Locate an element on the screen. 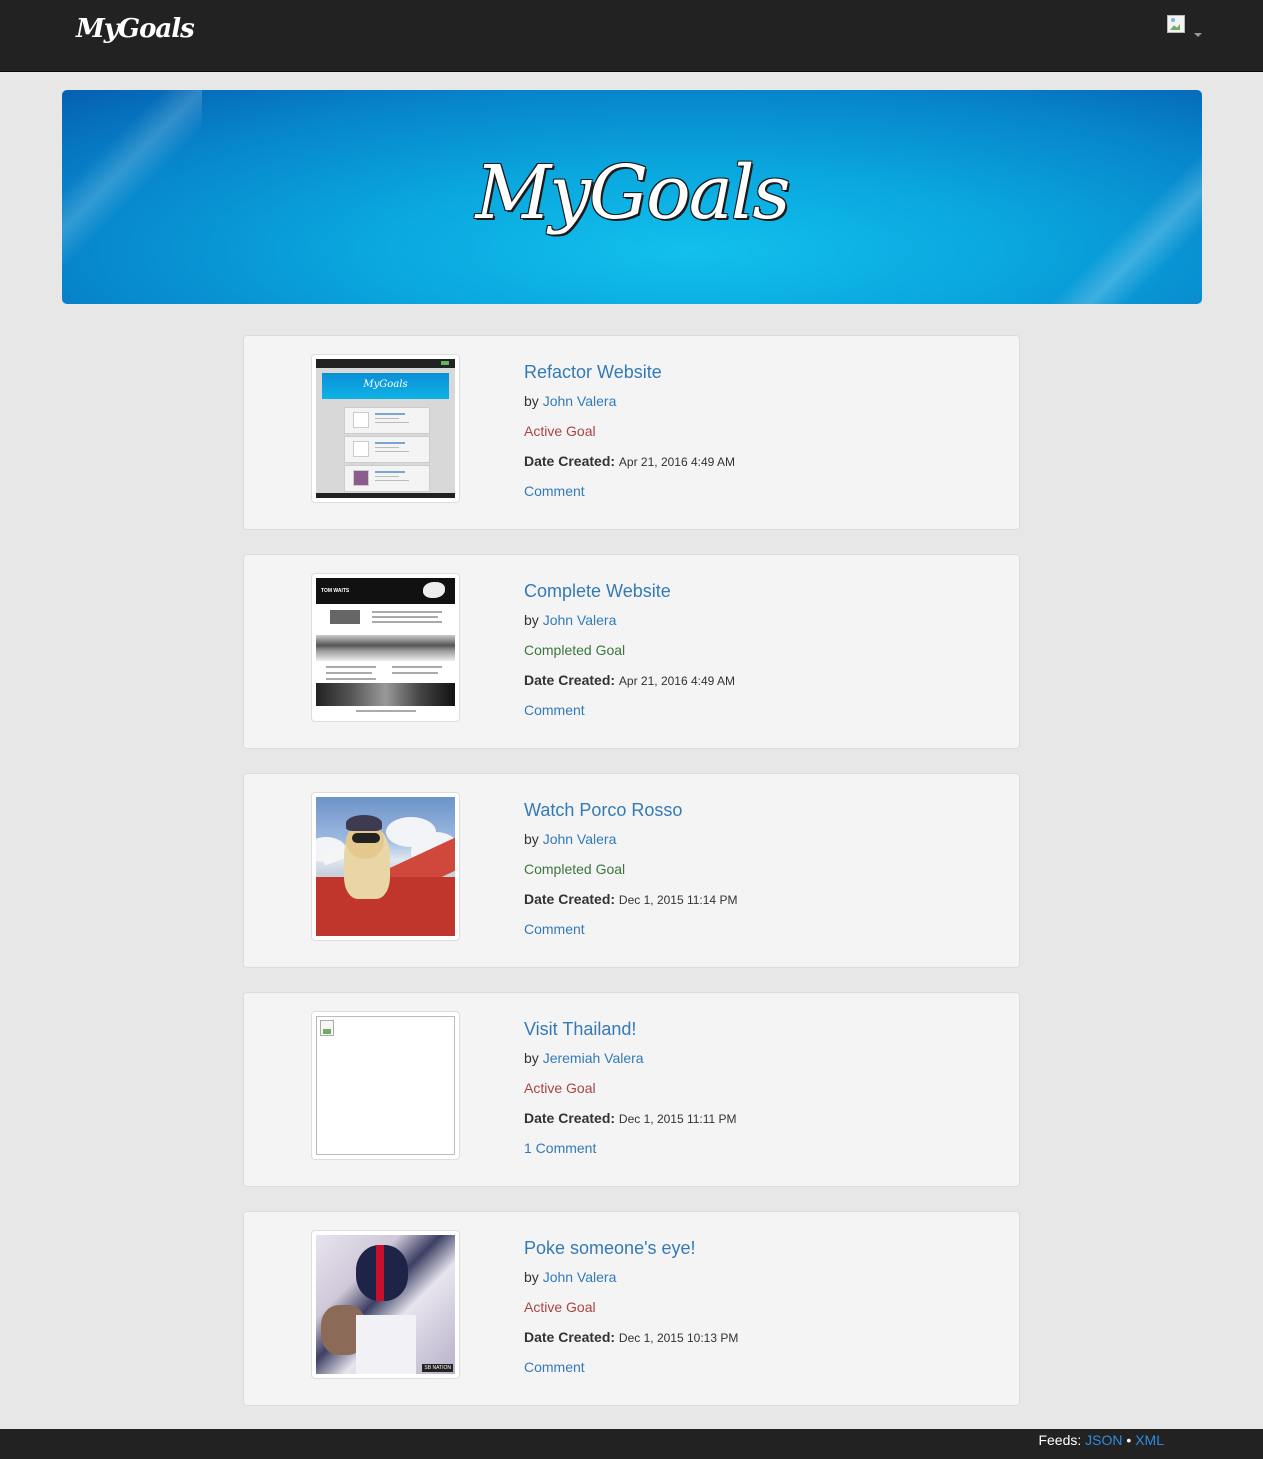  goal-date-row: Date Created: Dec 1, 2015 11:14 PM is located at coordinates (630, 904).